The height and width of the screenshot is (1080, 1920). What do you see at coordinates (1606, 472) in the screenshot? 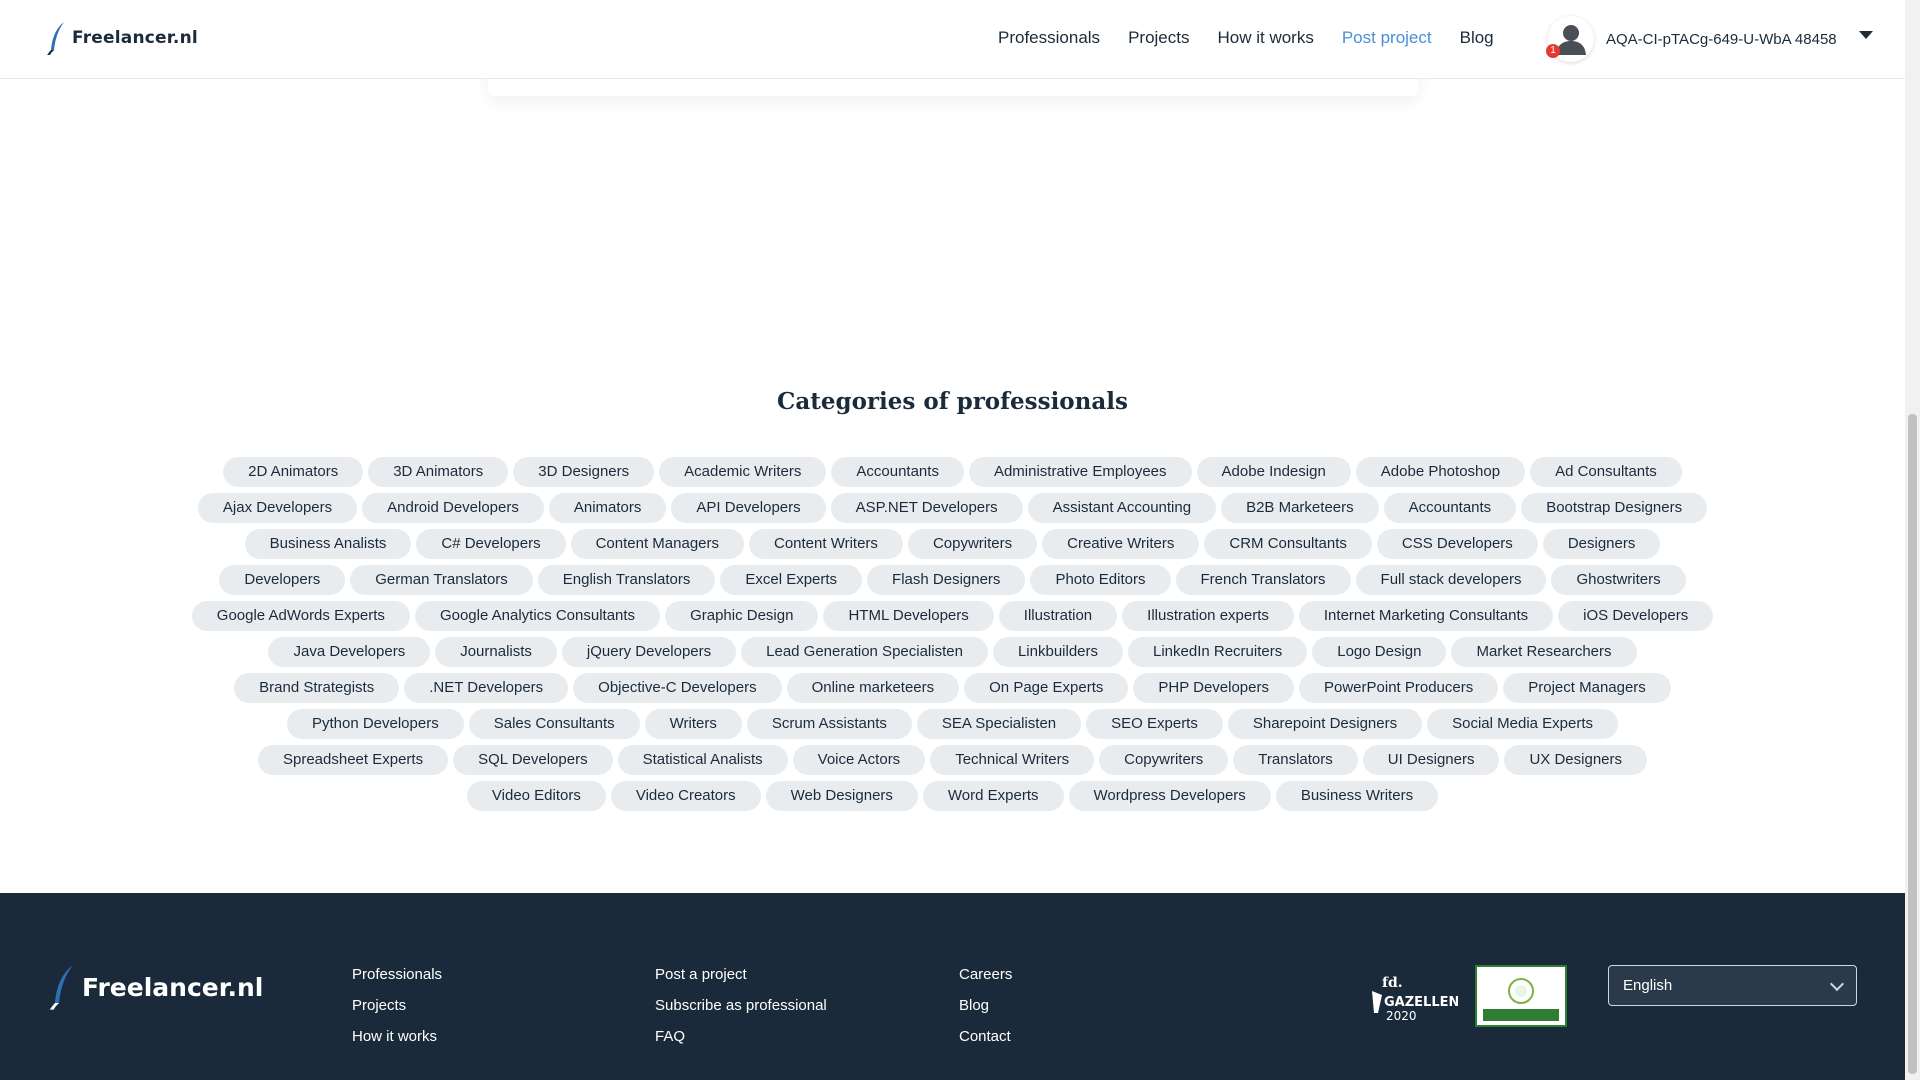
I see `category-chip: Ad Consultants` at bounding box center [1606, 472].